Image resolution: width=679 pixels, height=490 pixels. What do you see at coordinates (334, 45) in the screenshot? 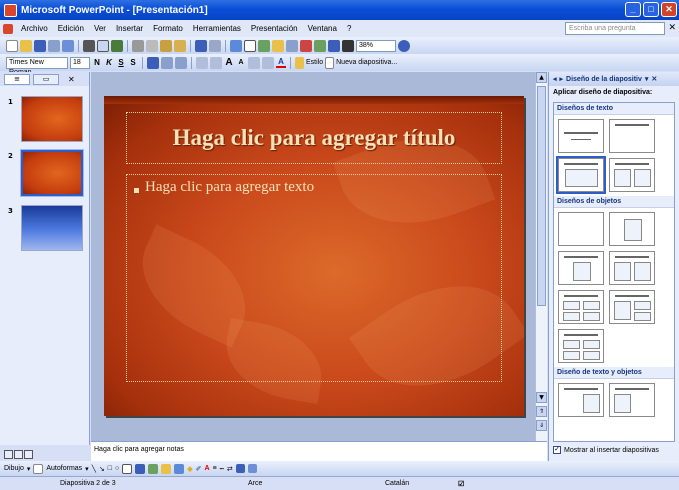
I see `grid-icon` at bounding box center [334, 45].